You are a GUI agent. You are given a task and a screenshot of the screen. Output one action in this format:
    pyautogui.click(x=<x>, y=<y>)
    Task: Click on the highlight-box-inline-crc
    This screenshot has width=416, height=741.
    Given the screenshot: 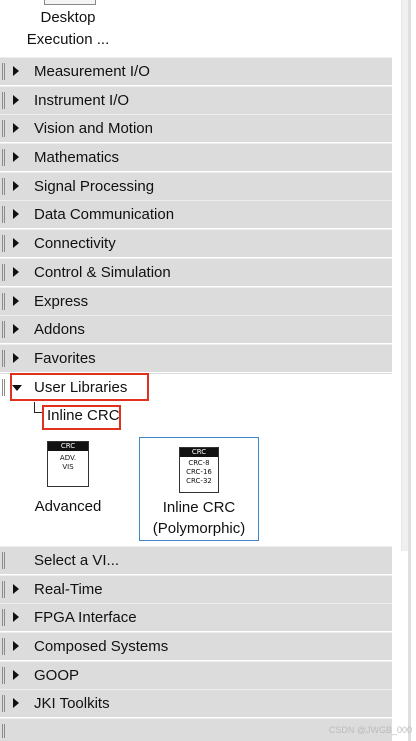 What is the action you would take?
    pyautogui.click(x=81, y=417)
    